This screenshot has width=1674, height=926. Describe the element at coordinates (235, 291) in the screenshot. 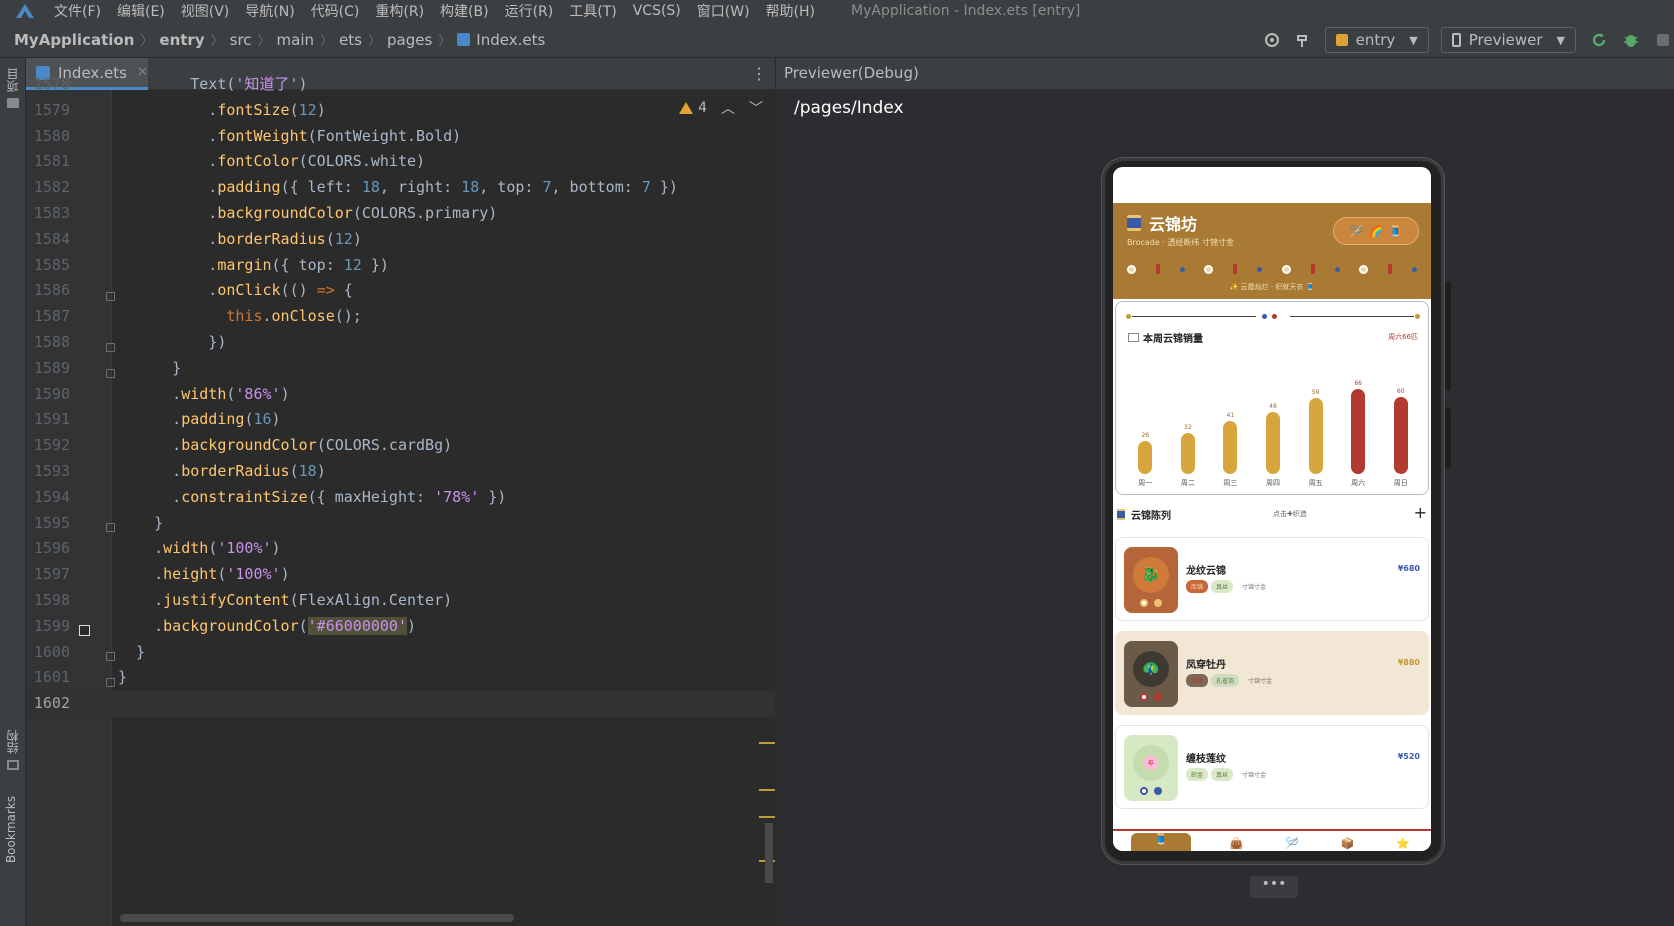

I see `code-text: .onClick(() => {` at that location.